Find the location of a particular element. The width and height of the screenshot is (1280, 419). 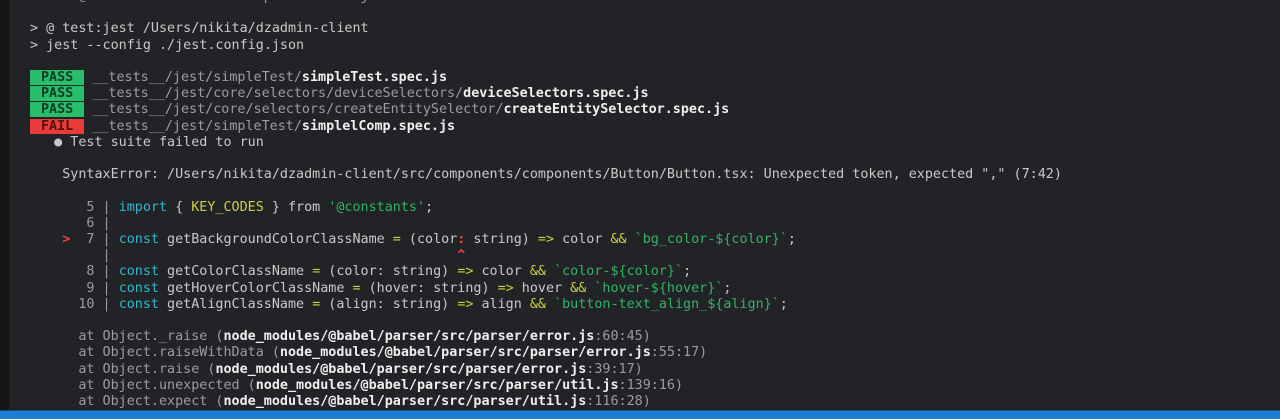

terminal-token: ^ is located at coordinates (292, 256).